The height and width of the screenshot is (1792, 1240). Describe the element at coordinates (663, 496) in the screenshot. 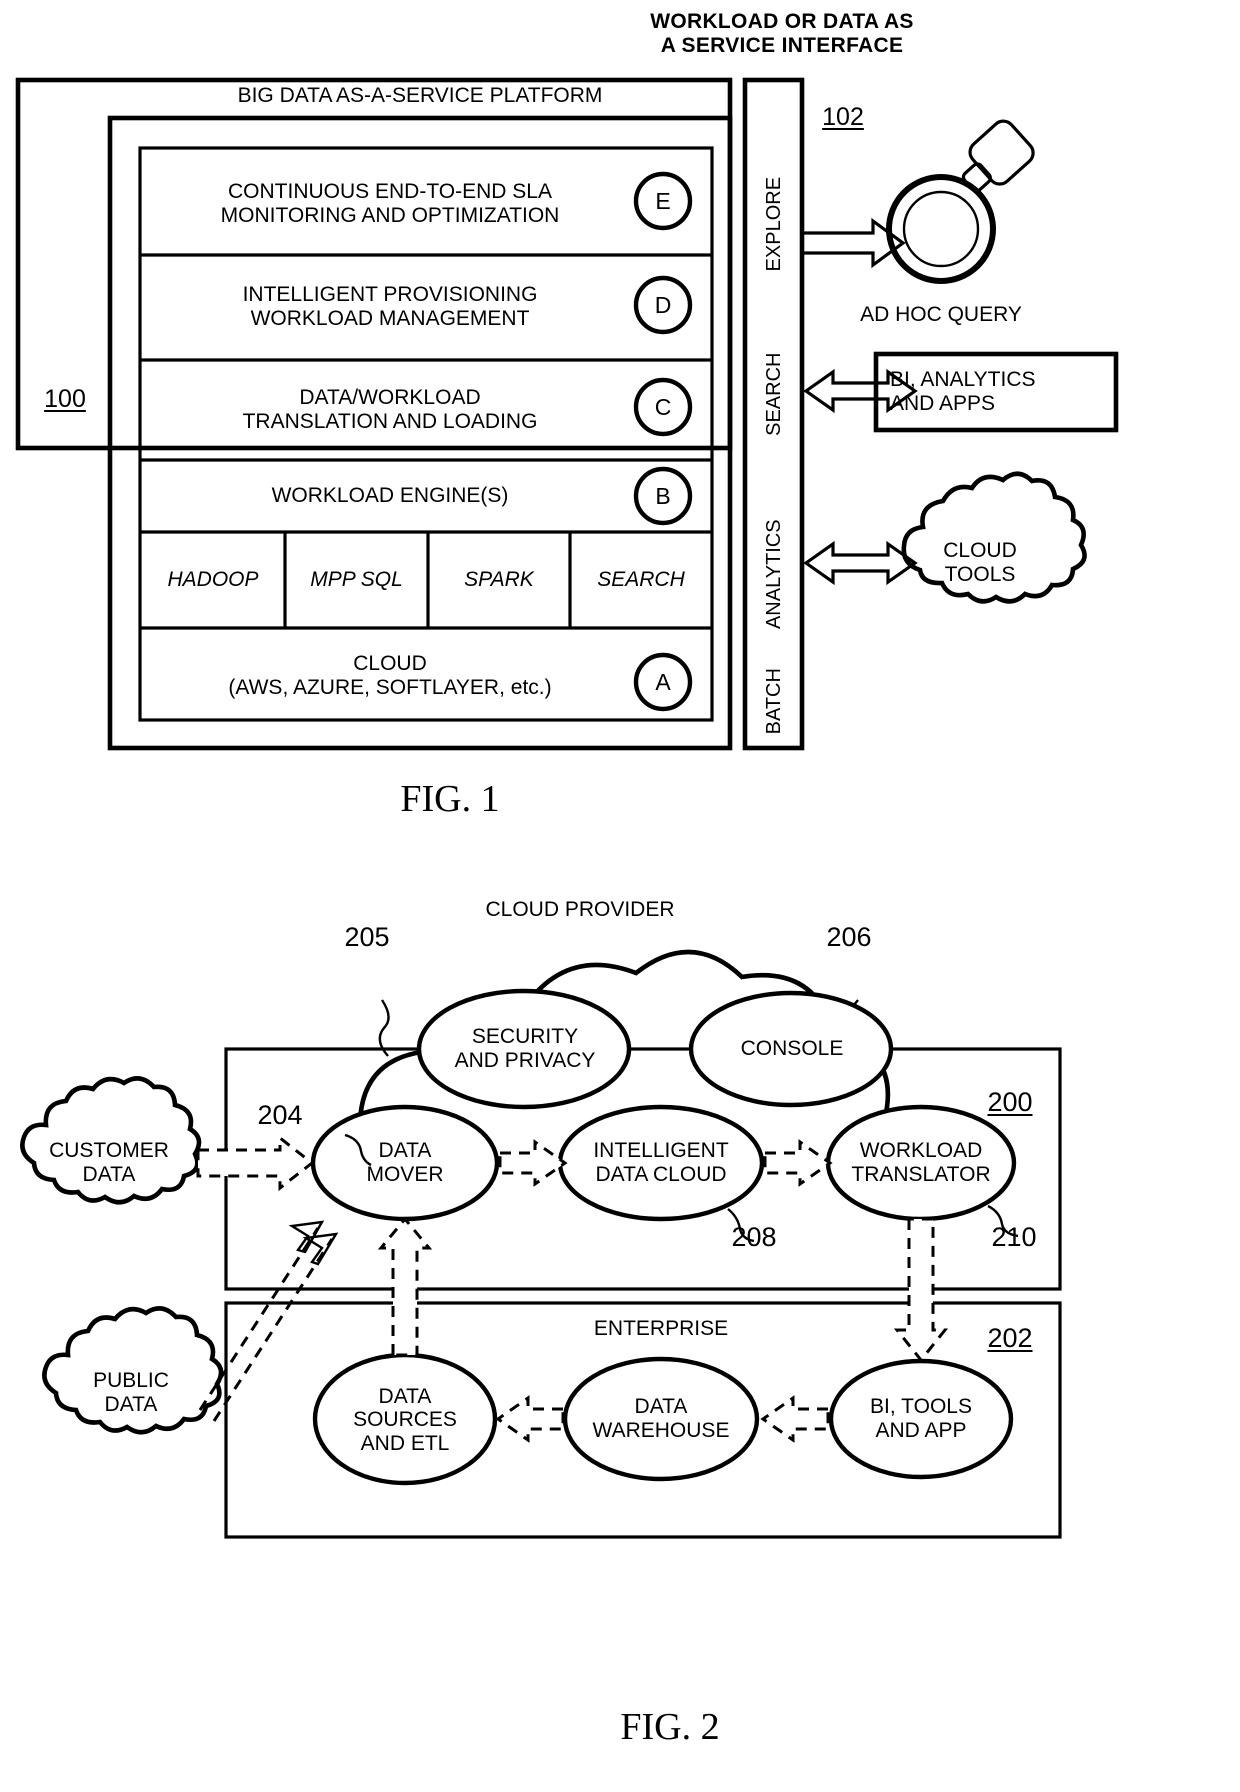

I see `fig1-badge-b: B` at that location.